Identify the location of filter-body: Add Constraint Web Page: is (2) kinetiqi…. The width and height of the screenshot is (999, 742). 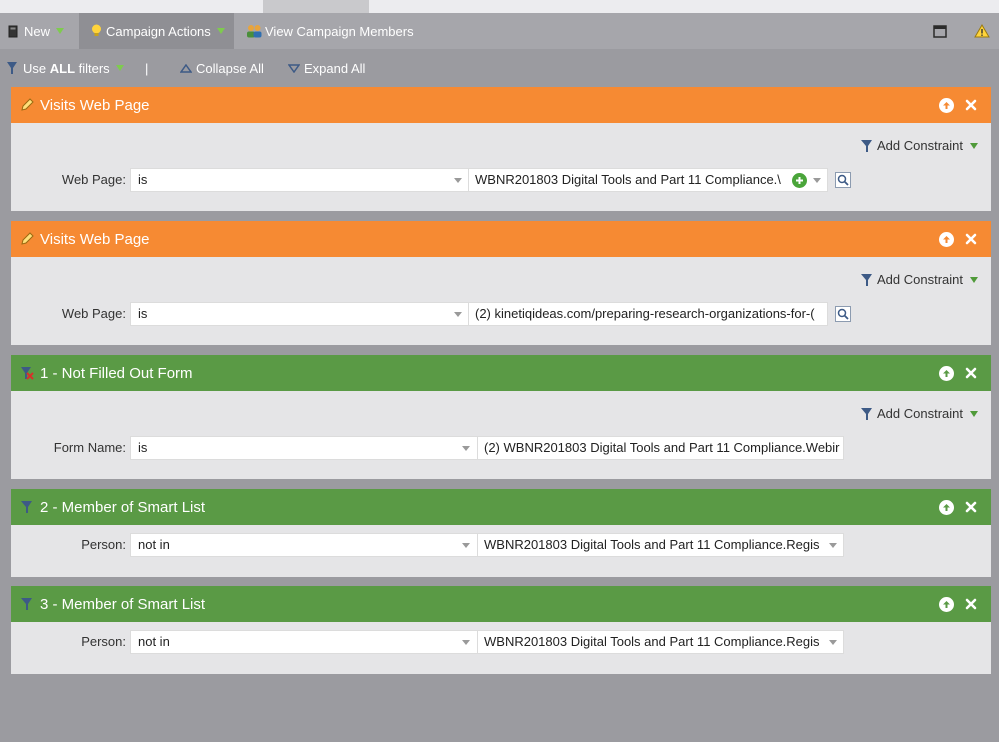
(501, 301).